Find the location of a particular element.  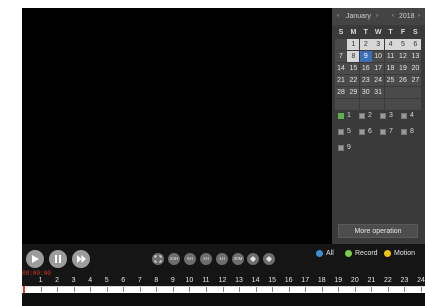

zoom-out-button is located at coordinates (269, 259).